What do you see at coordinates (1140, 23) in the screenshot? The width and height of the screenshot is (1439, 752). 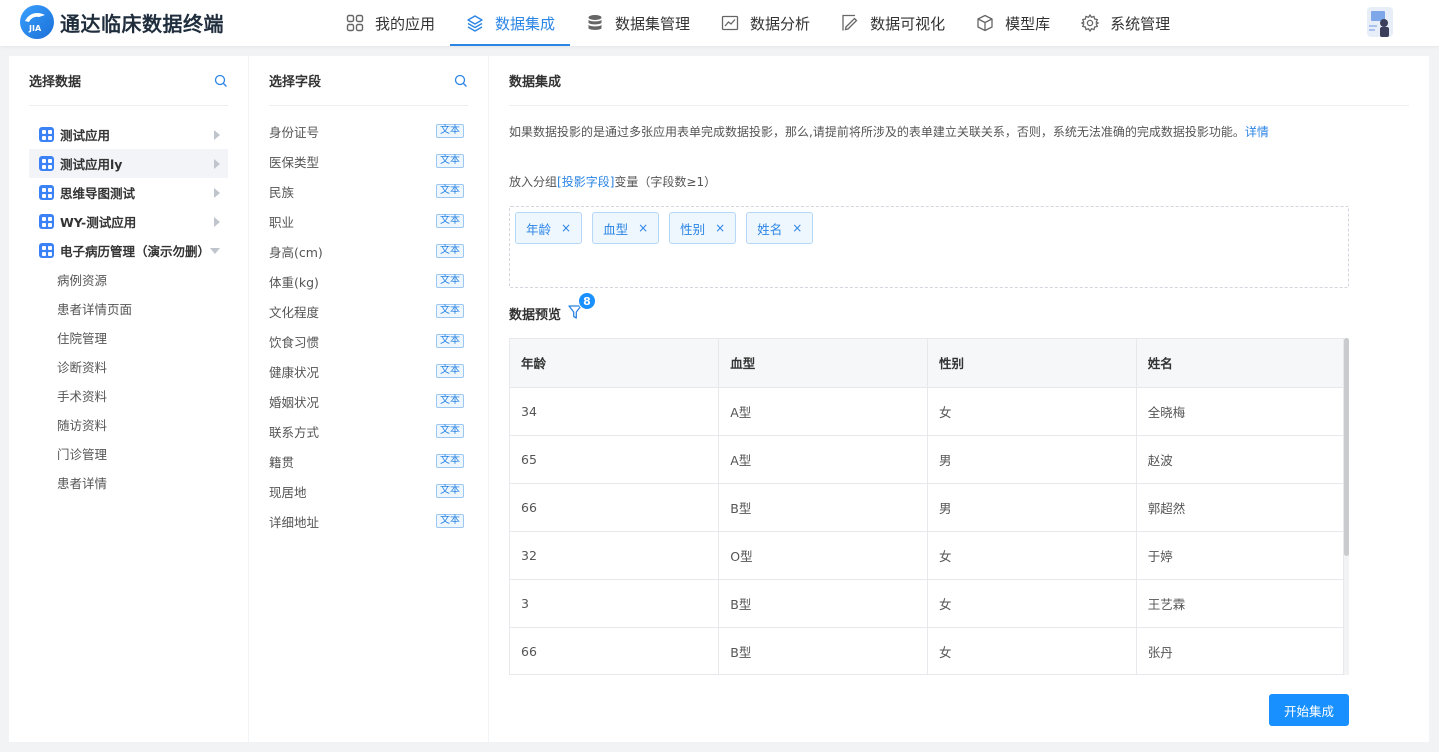 I see `nav-label: 系统管理` at bounding box center [1140, 23].